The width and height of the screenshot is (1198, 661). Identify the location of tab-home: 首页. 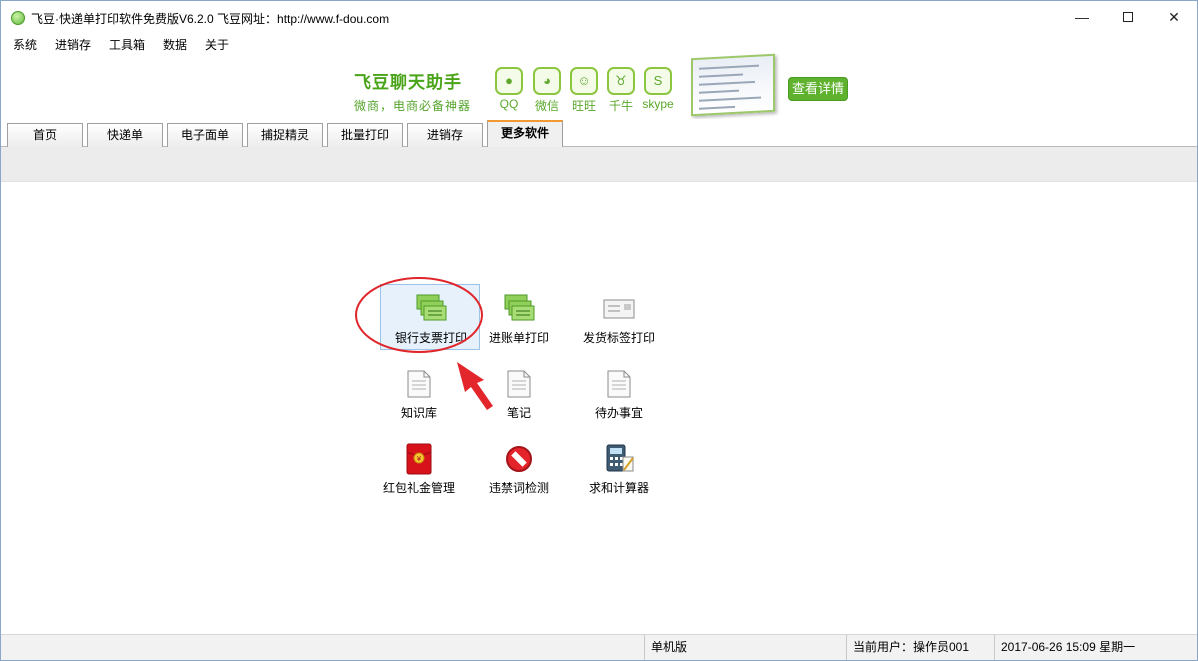
(45, 135).